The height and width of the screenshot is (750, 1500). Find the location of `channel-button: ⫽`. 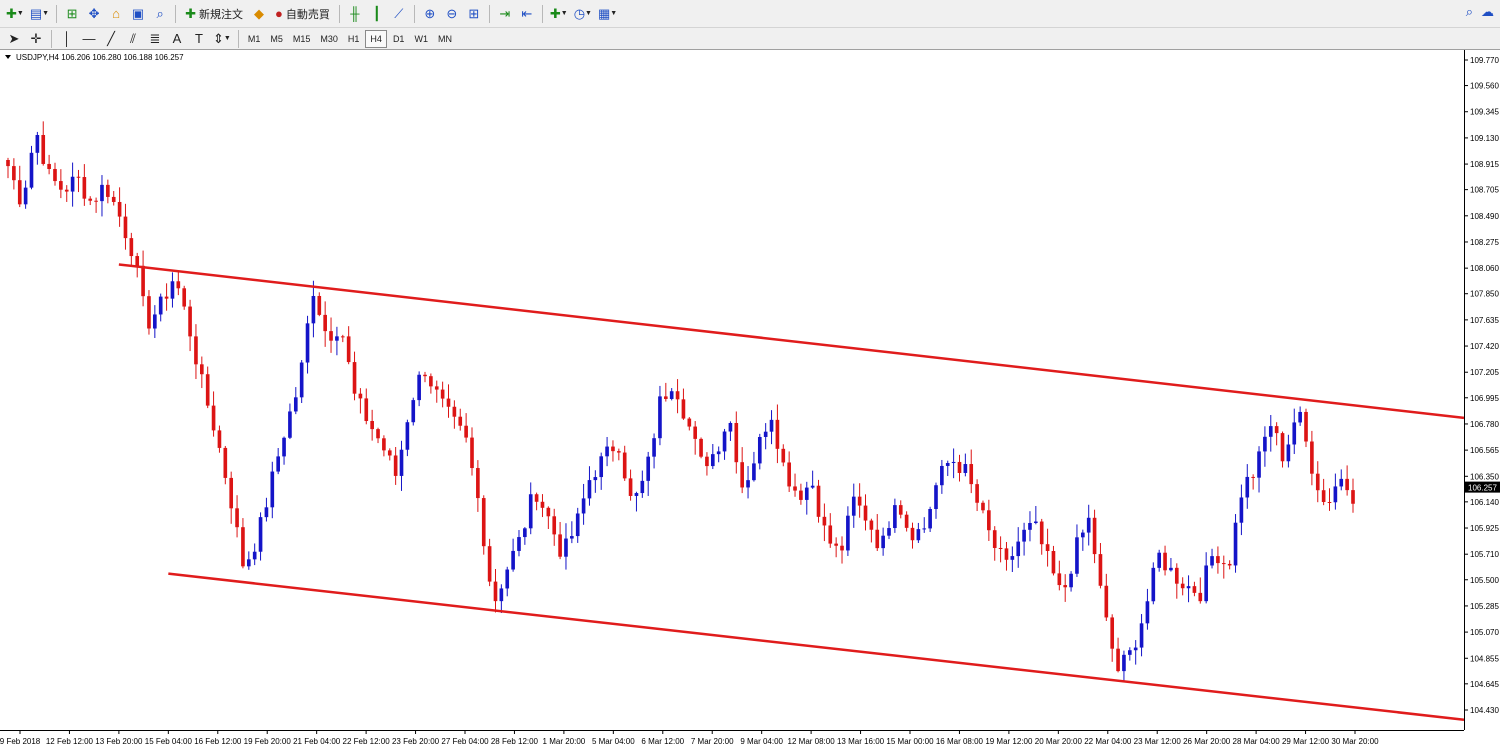

channel-button: ⫽ is located at coordinates (133, 39).